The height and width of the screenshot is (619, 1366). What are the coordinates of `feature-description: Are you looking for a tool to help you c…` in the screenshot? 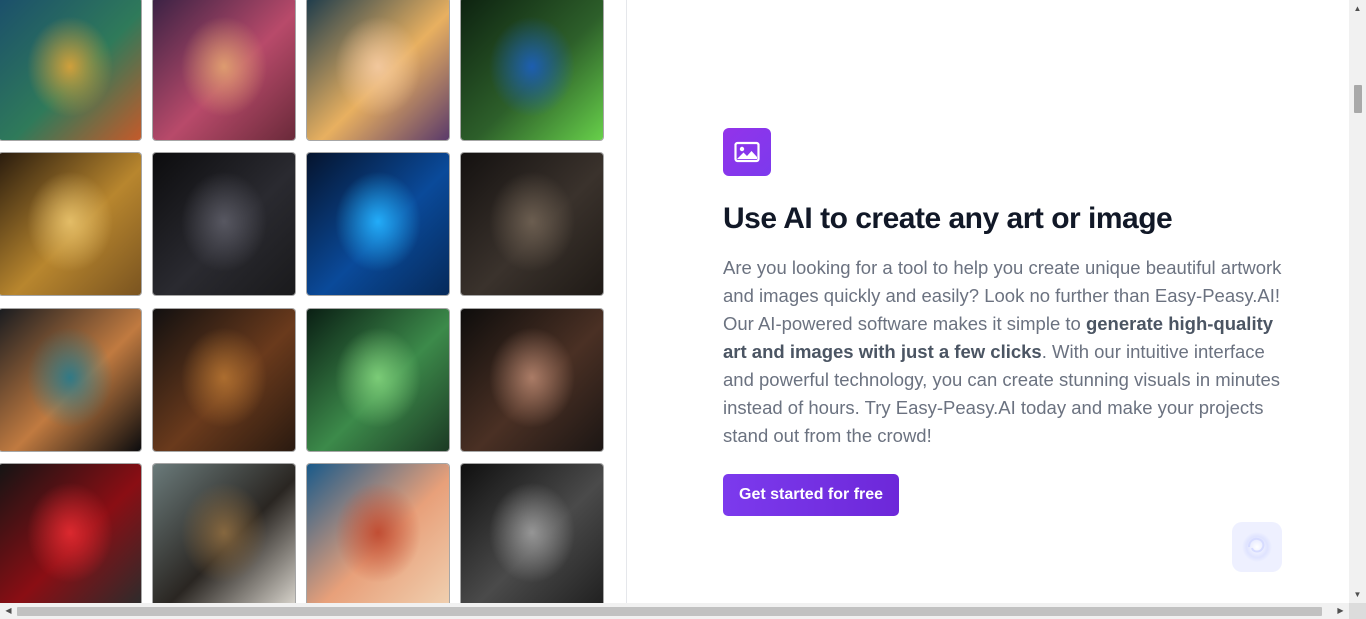 It's located at (1005, 352).